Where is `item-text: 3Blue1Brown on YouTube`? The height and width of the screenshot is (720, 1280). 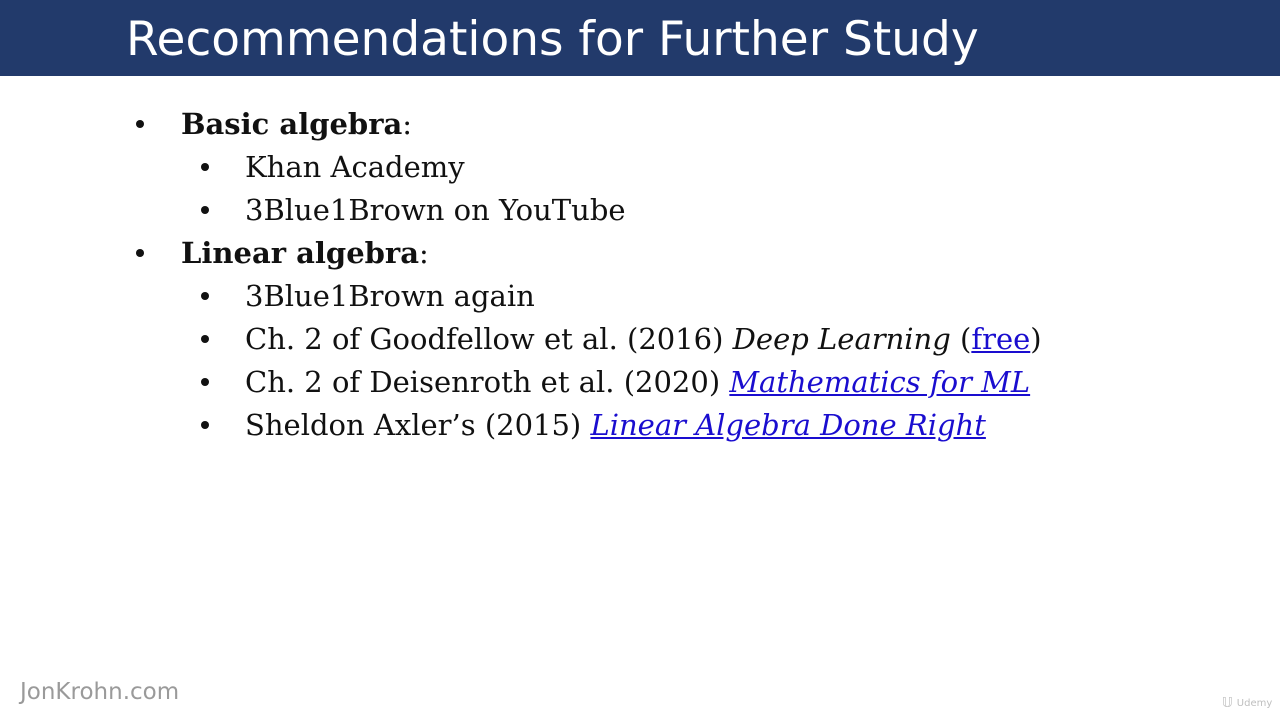 item-text: 3Blue1Brown on YouTube is located at coordinates (435, 210).